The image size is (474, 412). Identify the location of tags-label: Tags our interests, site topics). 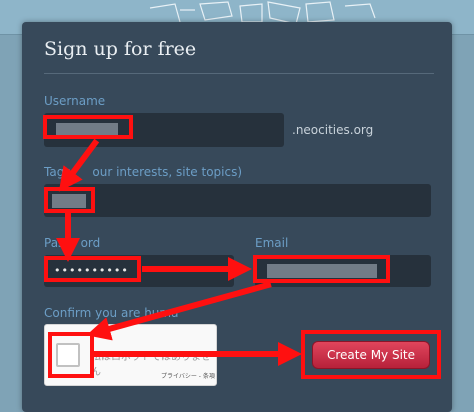
(143, 172).